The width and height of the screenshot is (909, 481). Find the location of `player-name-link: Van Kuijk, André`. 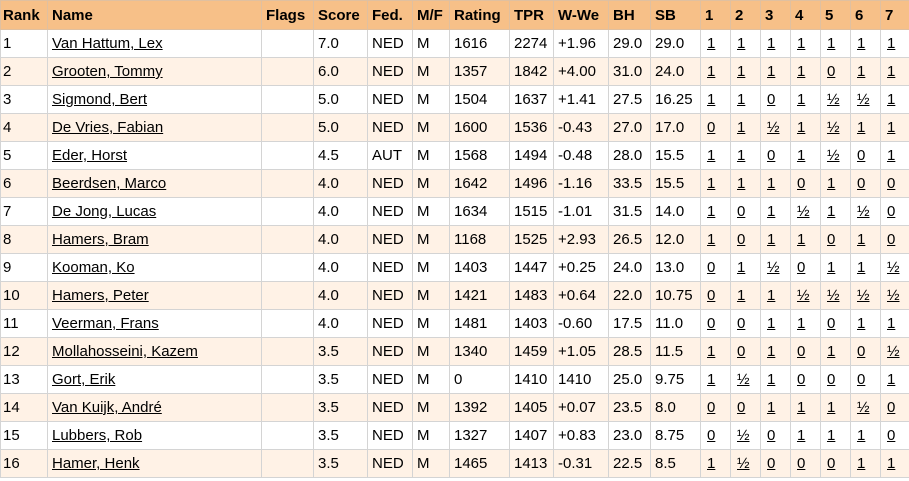

player-name-link: Van Kuijk, André is located at coordinates (107, 407).